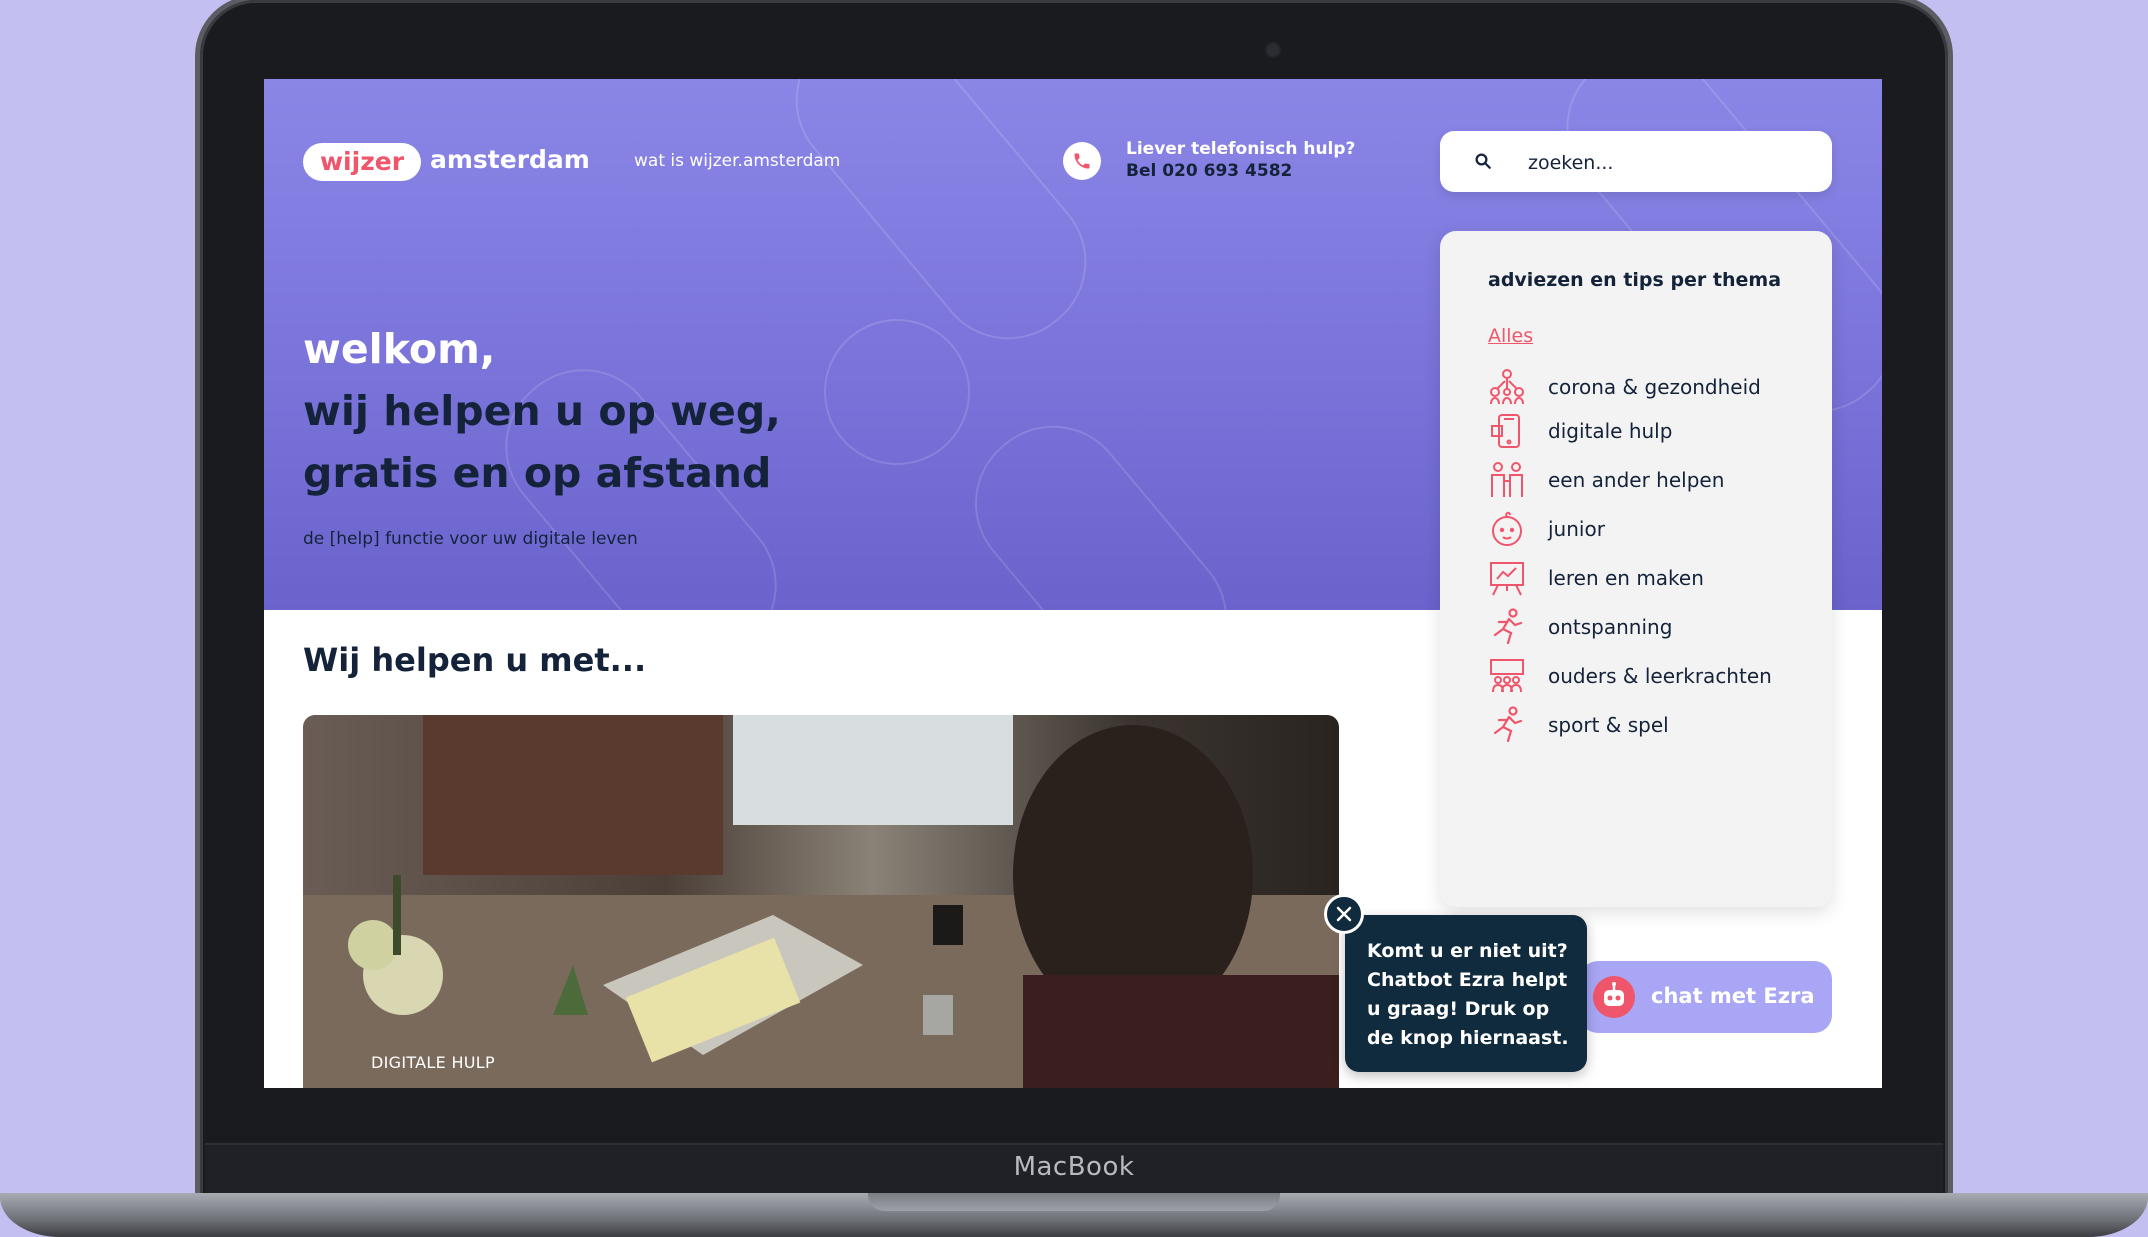 This screenshot has width=2148, height=1237. What do you see at coordinates (470, 539) in the screenshot?
I see `hero-subtitle: de [help] functie voor uw digitale leven` at bounding box center [470, 539].